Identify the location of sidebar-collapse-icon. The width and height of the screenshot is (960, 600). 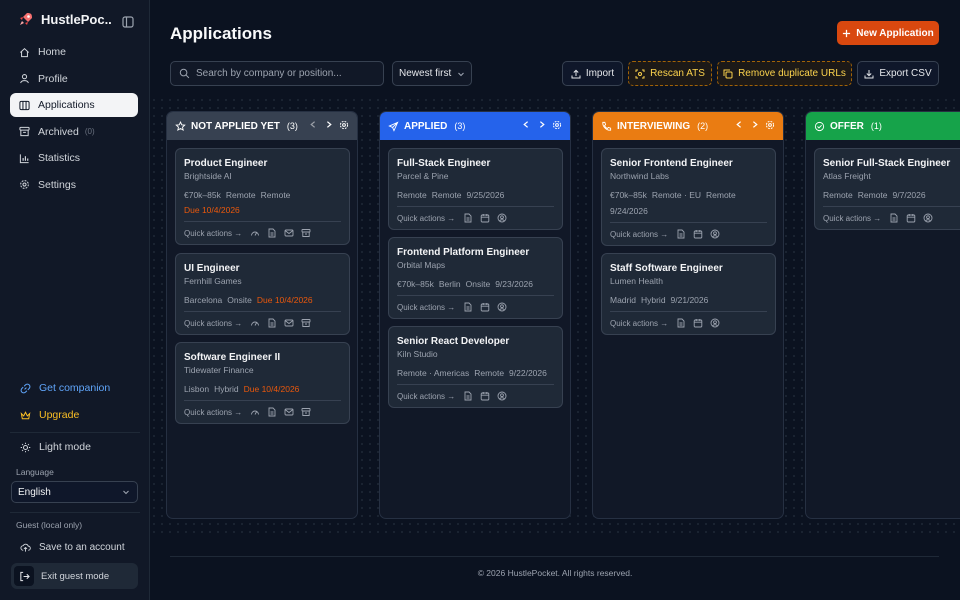
(128, 22).